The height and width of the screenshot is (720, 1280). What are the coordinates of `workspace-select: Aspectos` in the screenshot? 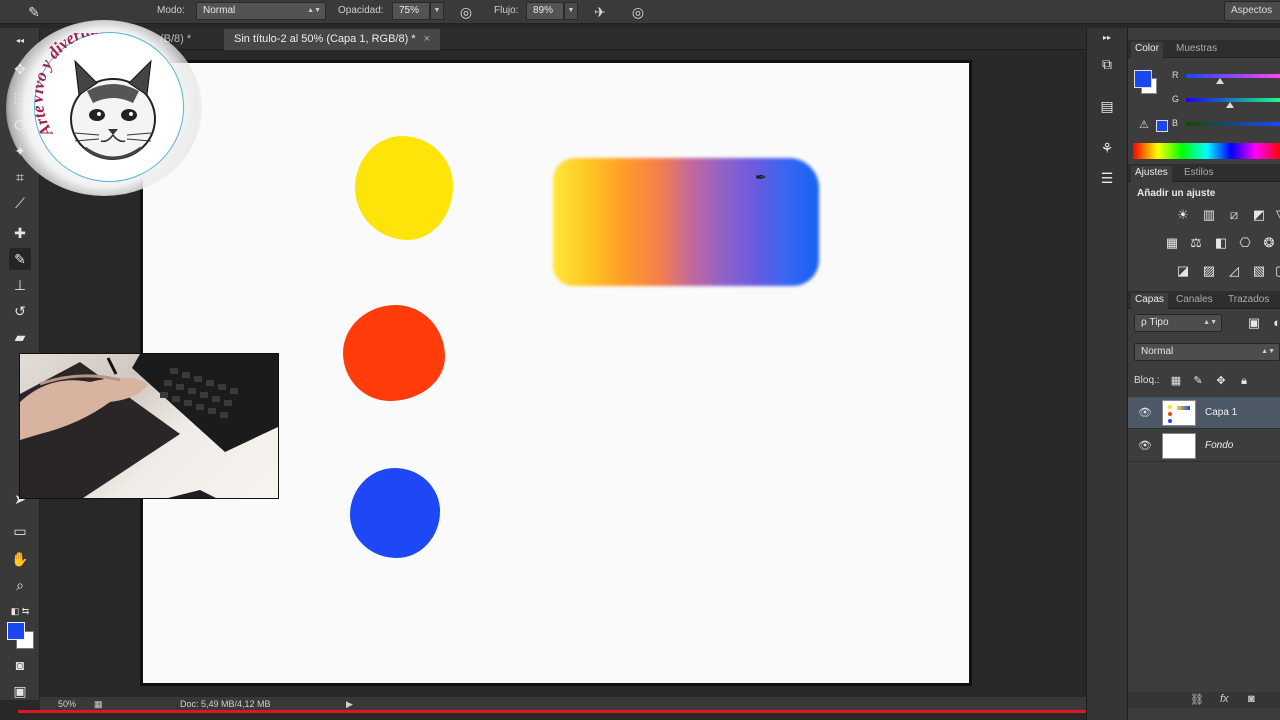 It's located at (1252, 11).